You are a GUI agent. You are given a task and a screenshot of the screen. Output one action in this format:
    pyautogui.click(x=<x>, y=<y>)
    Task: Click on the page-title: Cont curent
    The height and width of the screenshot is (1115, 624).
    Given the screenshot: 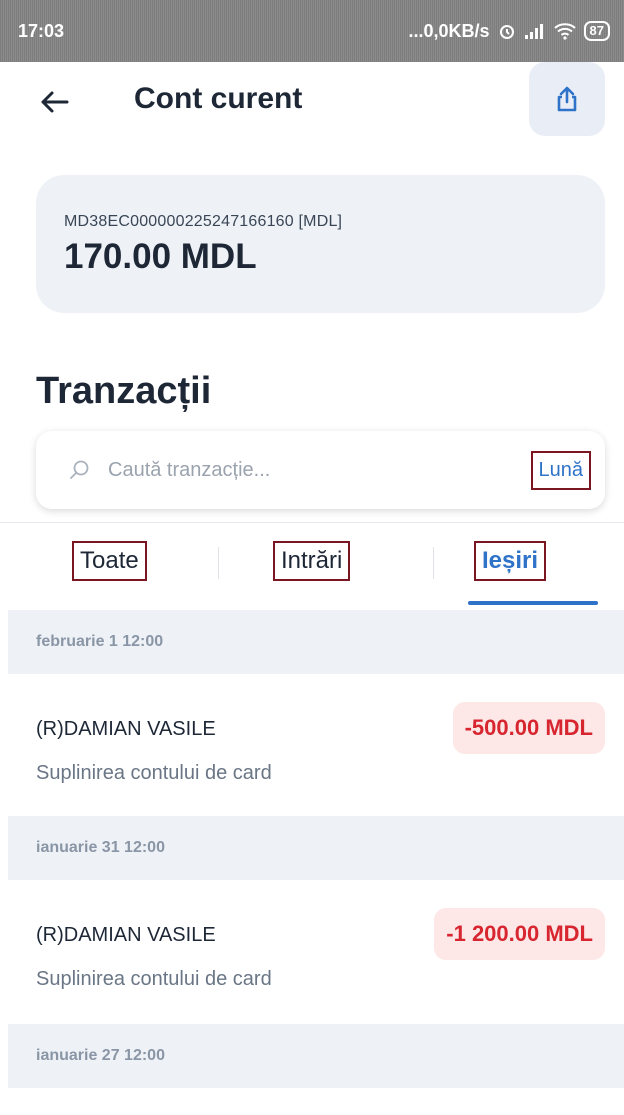 What is the action you would take?
    pyautogui.click(x=218, y=98)
    